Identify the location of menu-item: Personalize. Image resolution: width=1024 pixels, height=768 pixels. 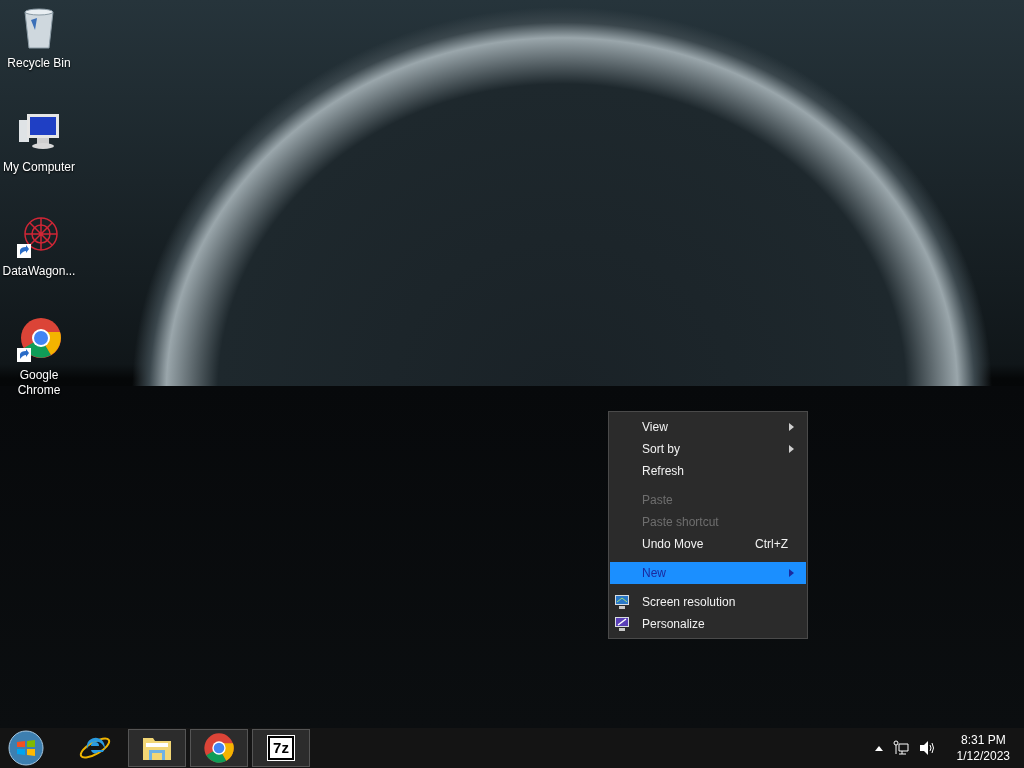
(708, 624).